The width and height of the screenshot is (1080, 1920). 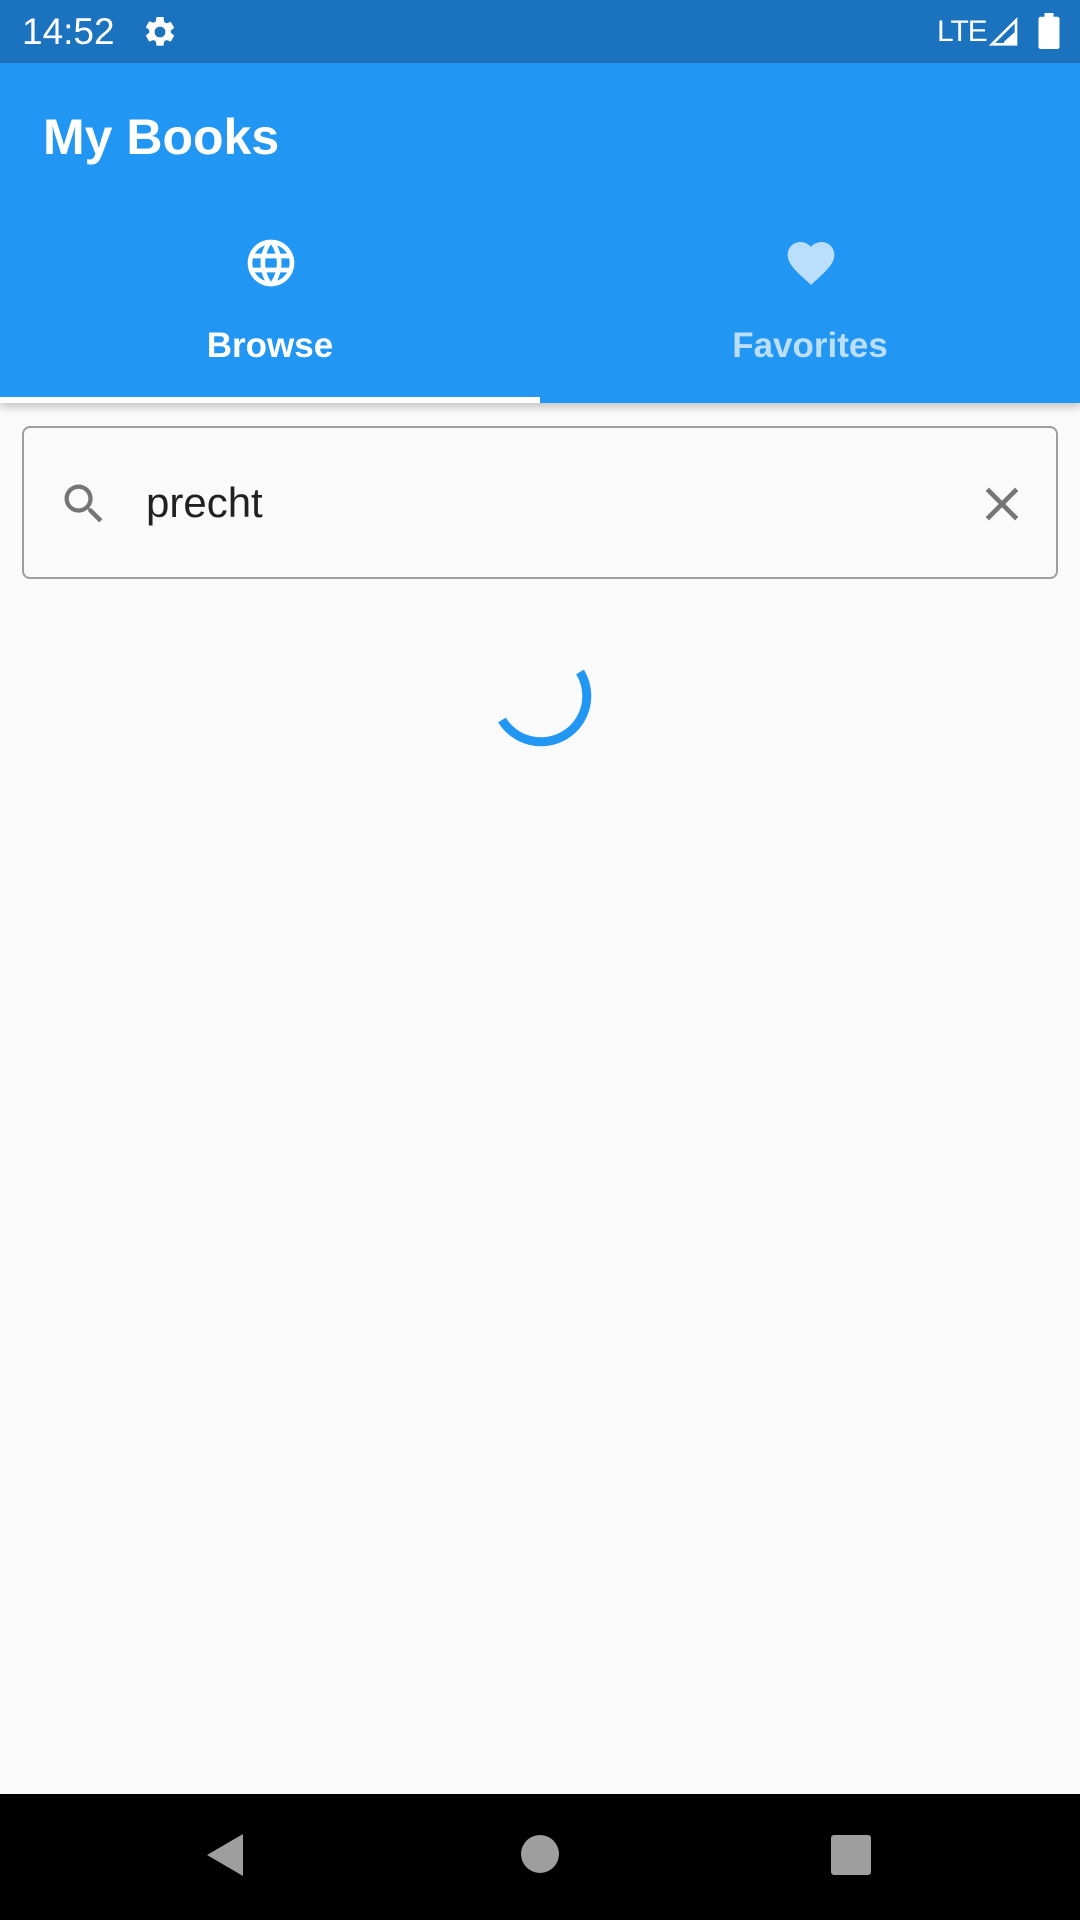 What do you see at coordinates (68, 31) in the screenshot?
I see `status-time: 14:52` at bounding box center [68, 31].